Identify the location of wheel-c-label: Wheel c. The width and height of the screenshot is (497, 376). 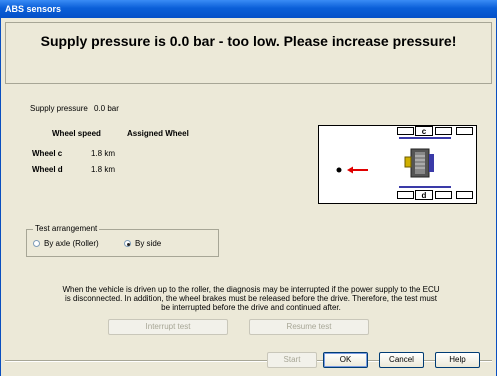
(47, 153).